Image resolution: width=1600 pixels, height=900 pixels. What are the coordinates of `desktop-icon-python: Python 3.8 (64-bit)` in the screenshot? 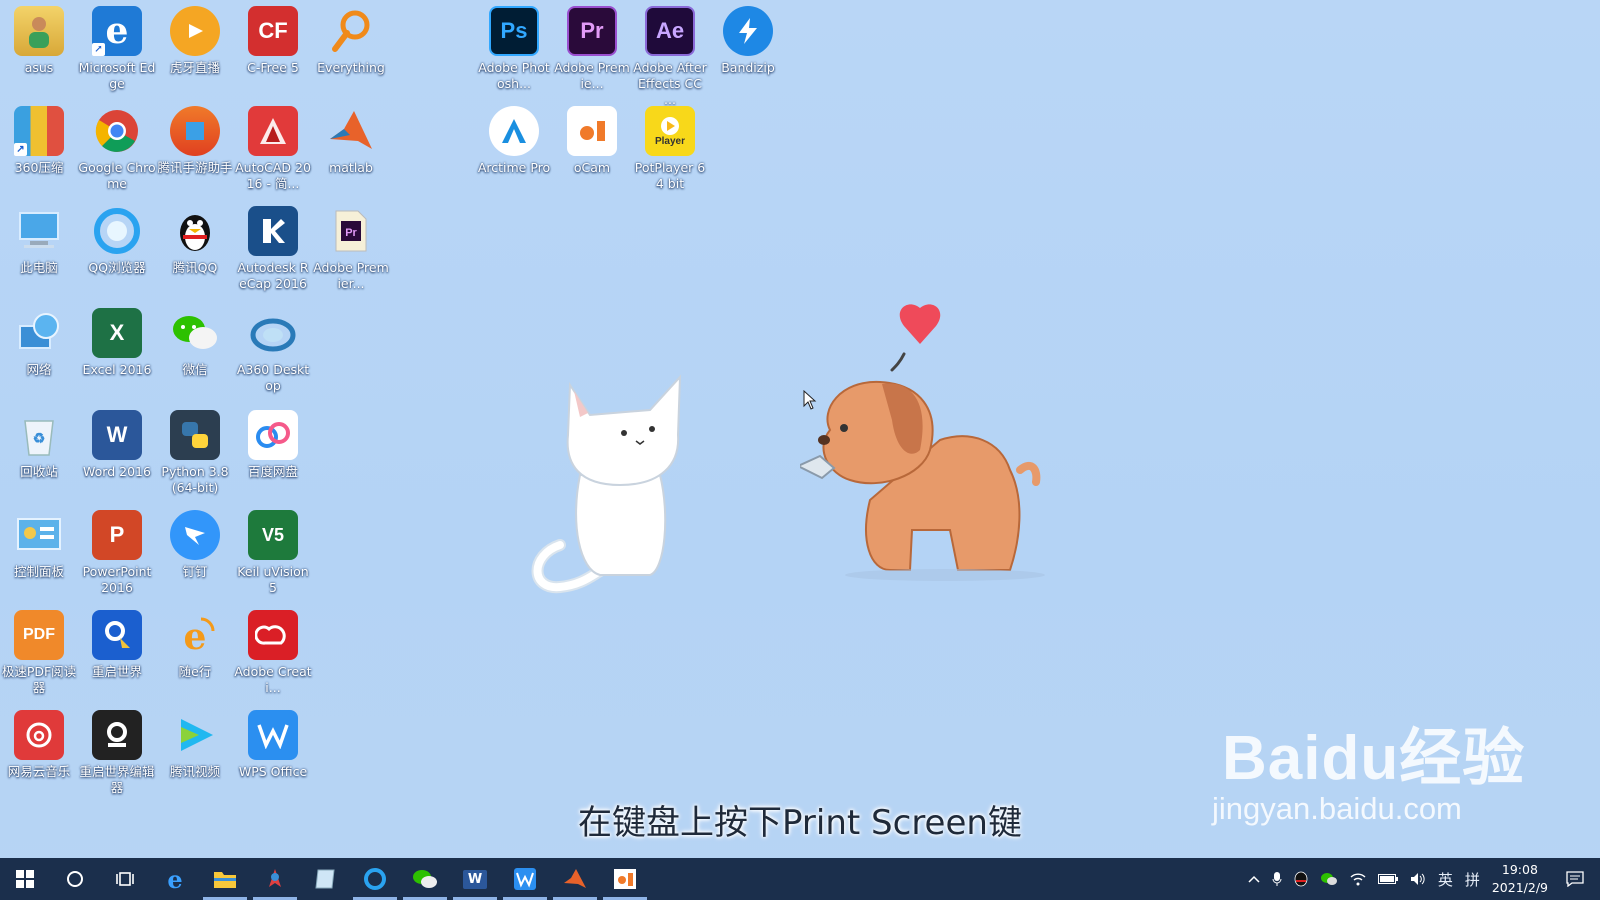 It's located at (195, 453).